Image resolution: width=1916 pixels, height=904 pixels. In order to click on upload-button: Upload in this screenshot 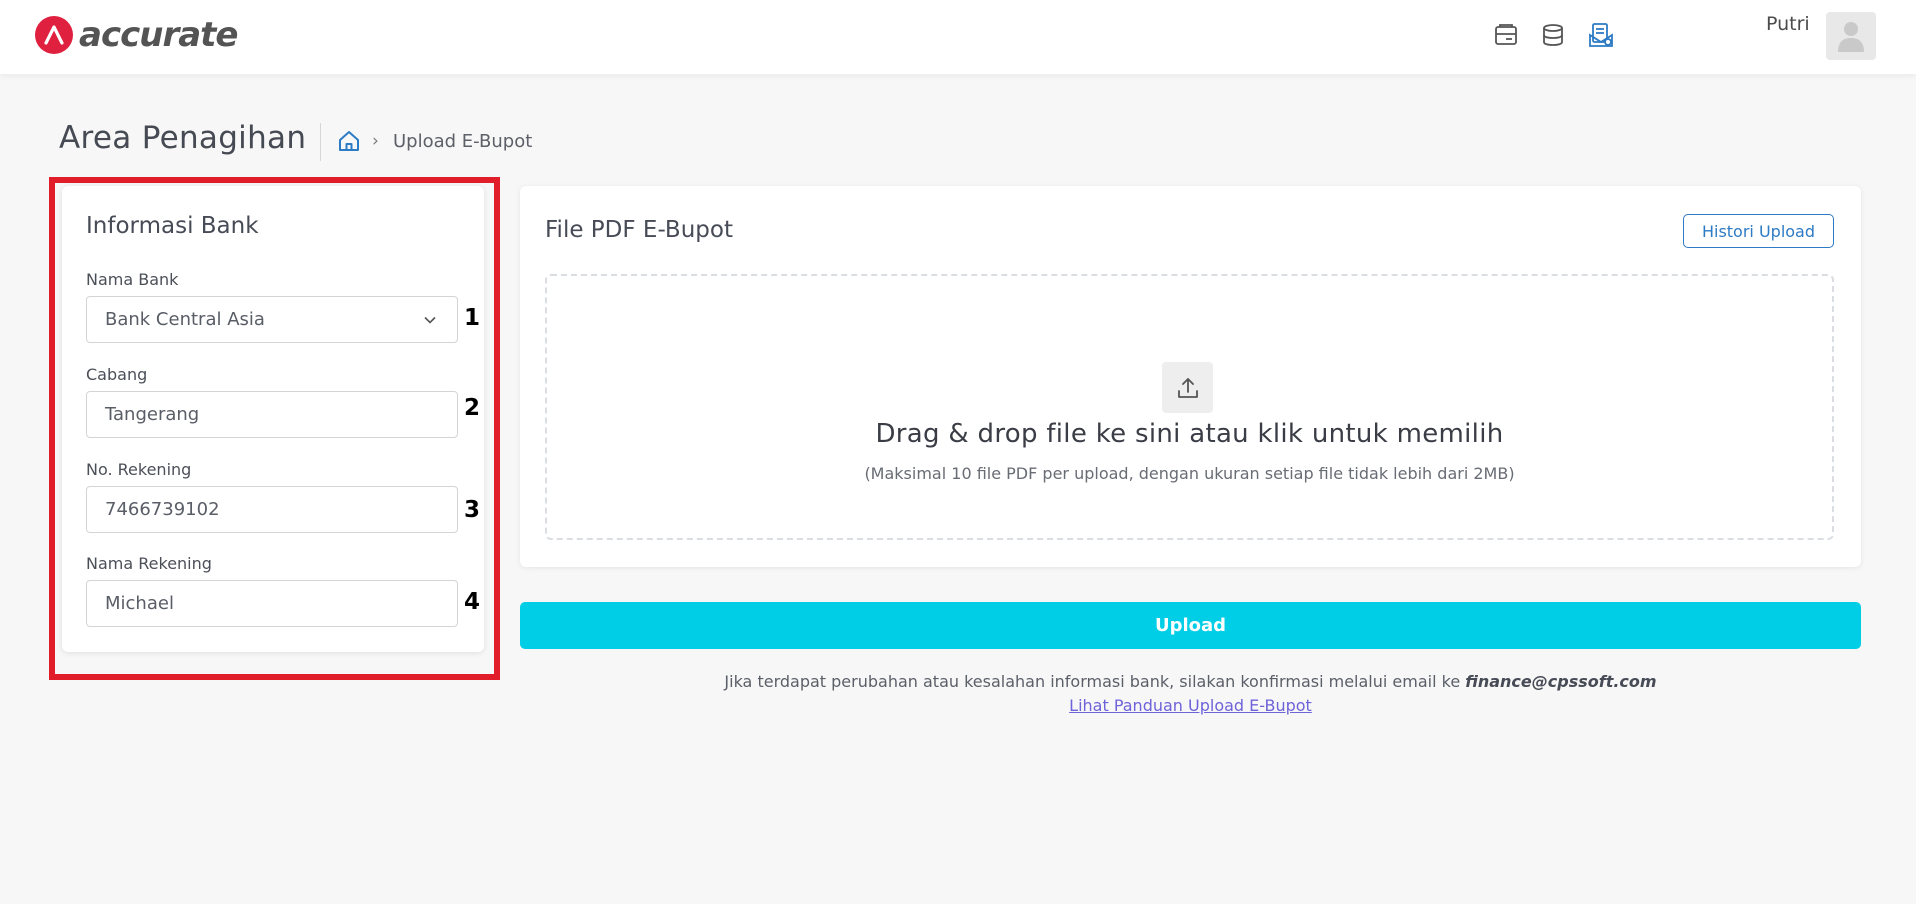, I will do `click(1190, 625)`.